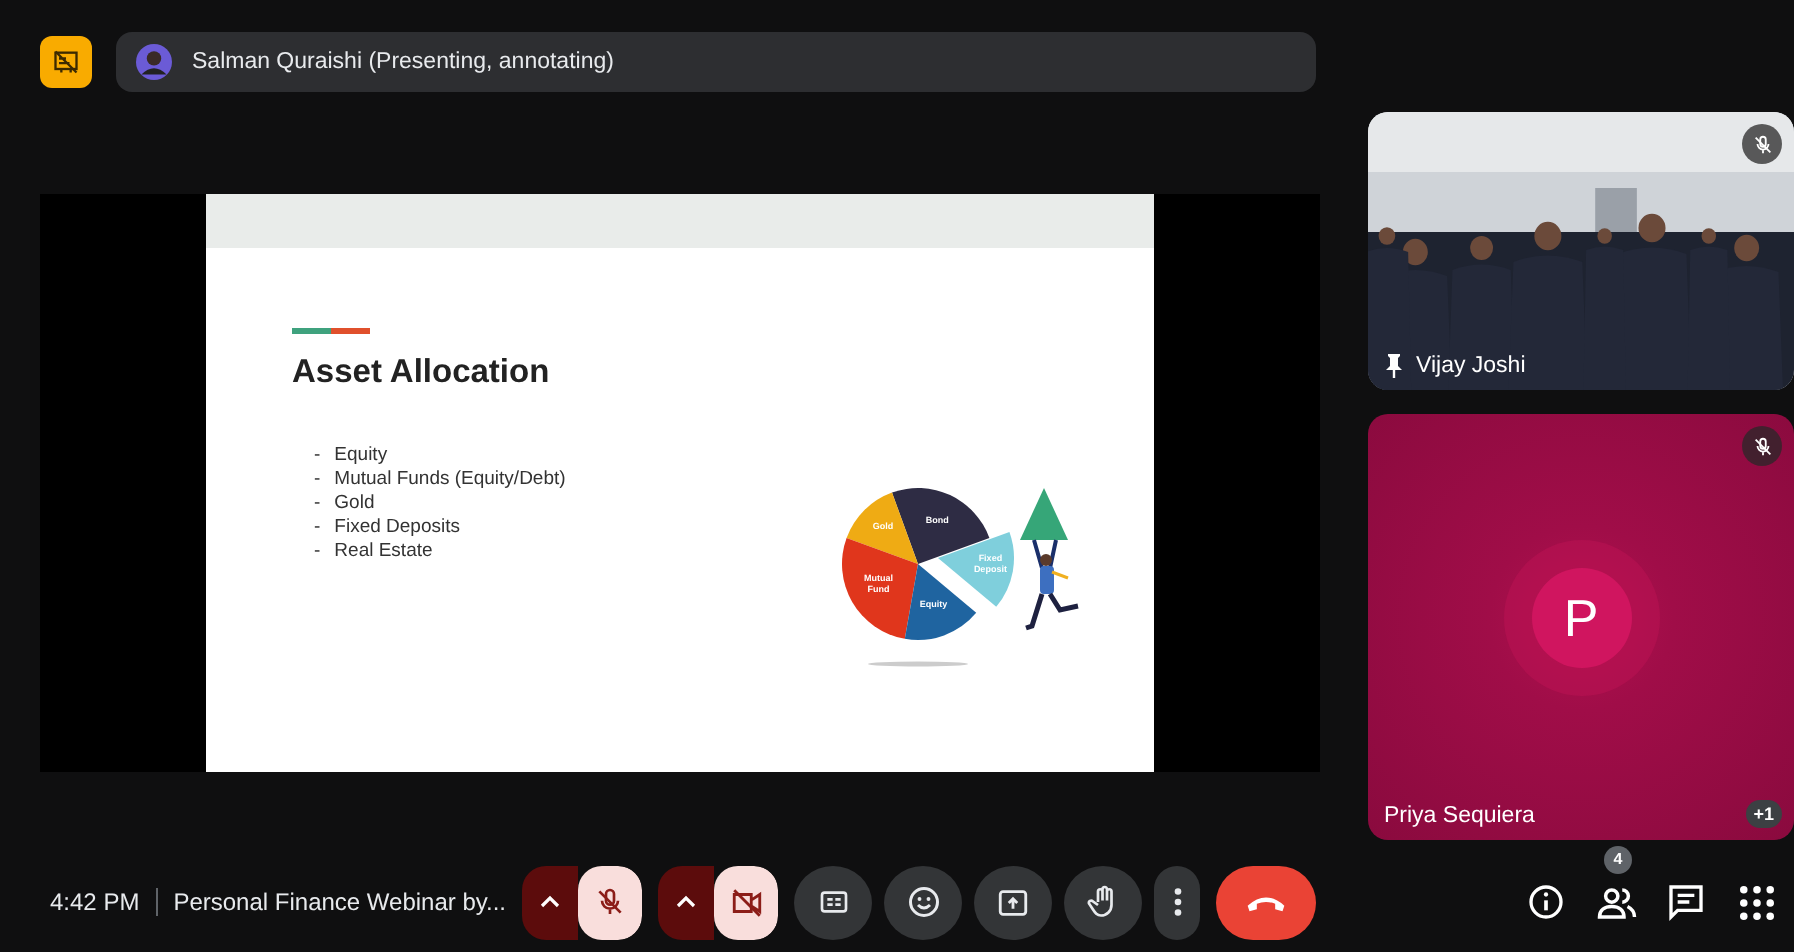 This screenshot has height=952, width=1794. Describe the element at coordinates (397, 527) in the screenshot. I see `bullet-text: Fixed Deposits` at that location.